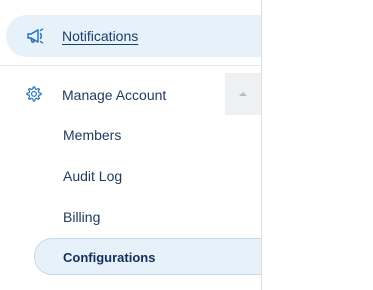 The width and height of the screenshot is (373, 290). Describe the element at coordinates (130, 65) in the screenshot. I see `divider` at that location.